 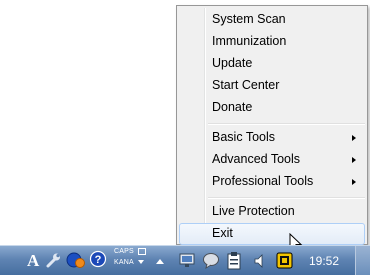 I want to click on menu-item-immunization: Immunization, so click(x=272, y=42).